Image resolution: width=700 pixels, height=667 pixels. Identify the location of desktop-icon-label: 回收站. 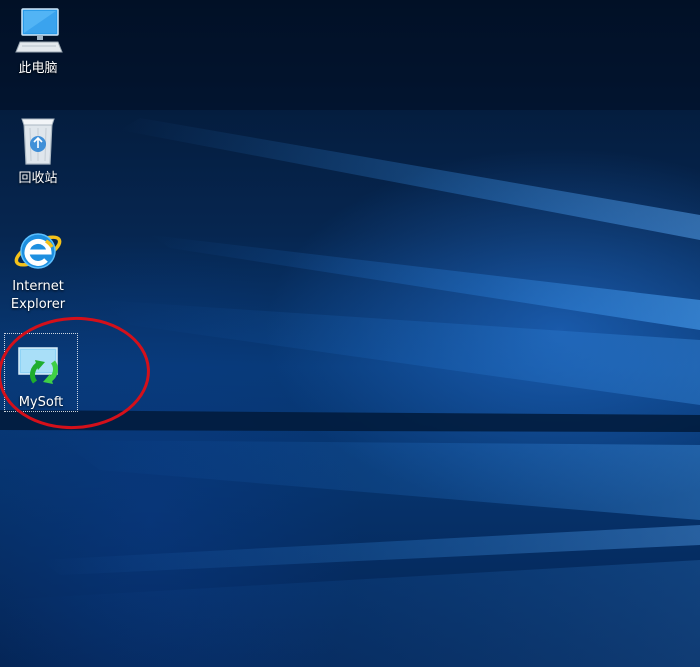
(38, 178).